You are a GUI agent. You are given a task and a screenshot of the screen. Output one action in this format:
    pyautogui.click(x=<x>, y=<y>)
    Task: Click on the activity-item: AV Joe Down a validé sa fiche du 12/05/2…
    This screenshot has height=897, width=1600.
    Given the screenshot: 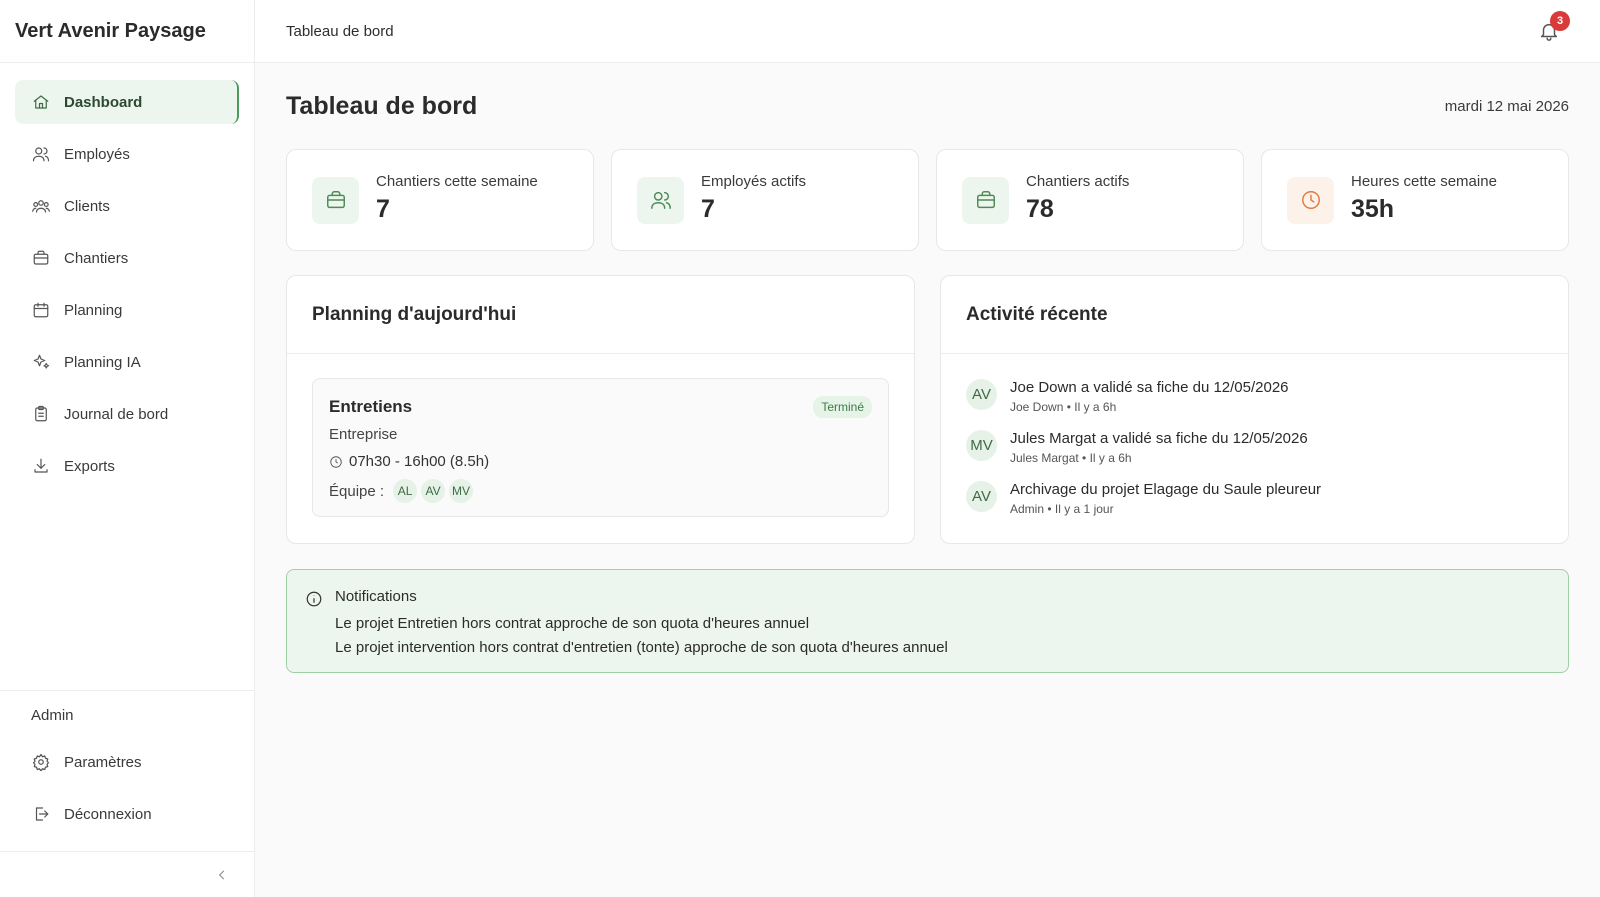 What is the action you would take?
    pyautogui.click(x=1254, y=396)
    